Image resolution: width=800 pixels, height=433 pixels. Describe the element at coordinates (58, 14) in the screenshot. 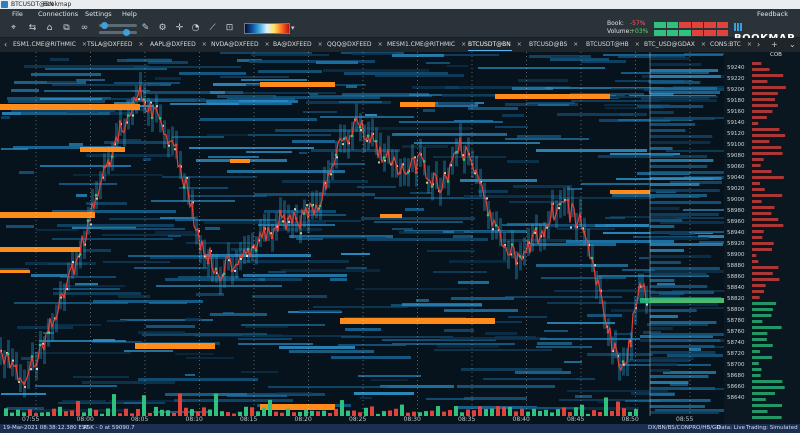

I see `menu-connections: Connections` at that location.